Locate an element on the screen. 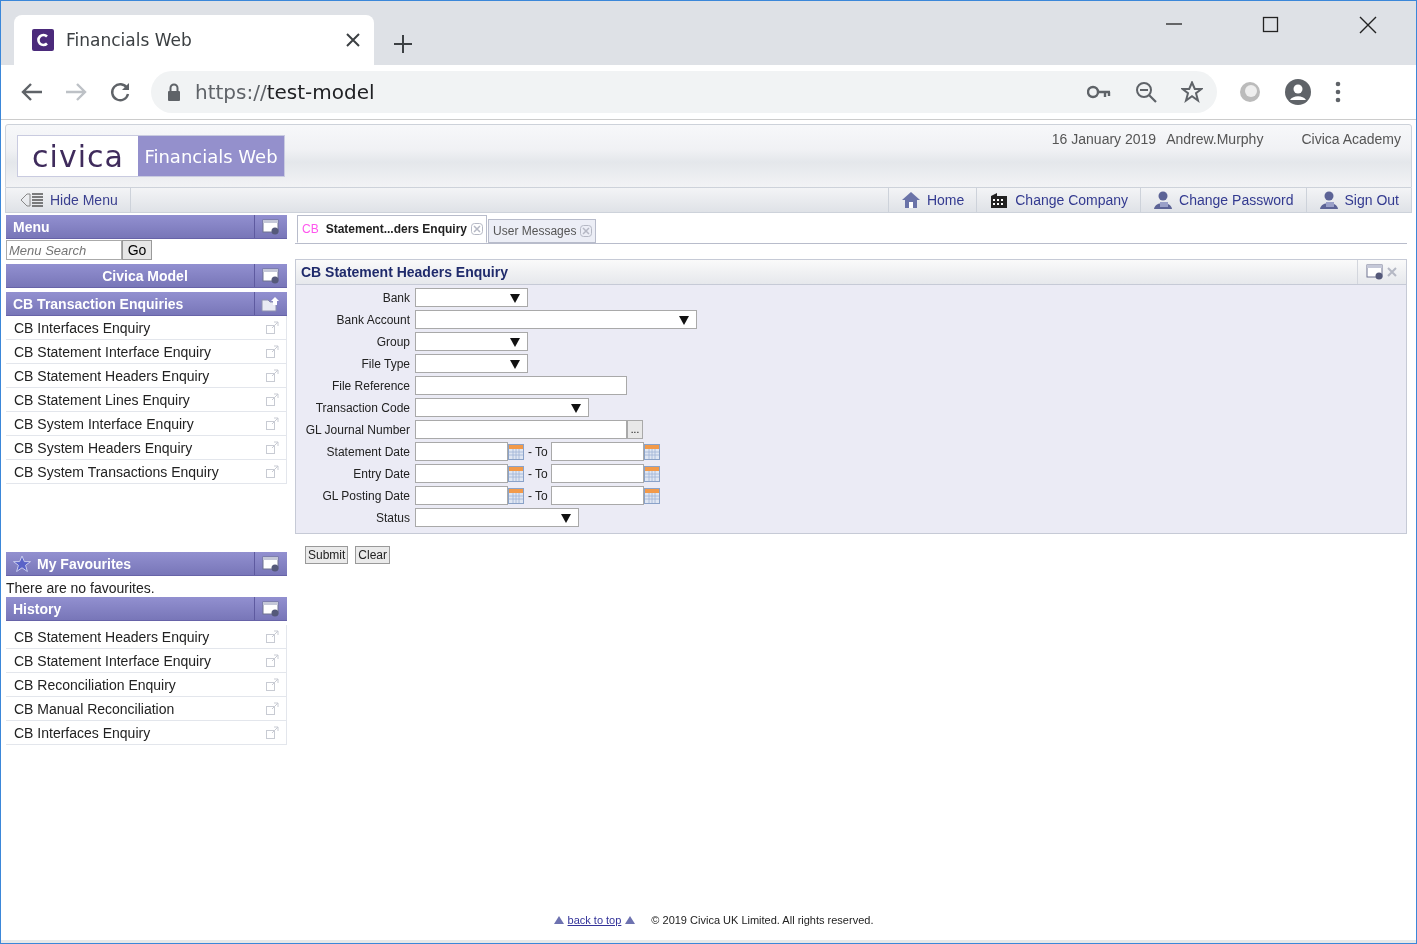 The image size is (1417, 944). go-button: Go is located at coordinates (137, 250).